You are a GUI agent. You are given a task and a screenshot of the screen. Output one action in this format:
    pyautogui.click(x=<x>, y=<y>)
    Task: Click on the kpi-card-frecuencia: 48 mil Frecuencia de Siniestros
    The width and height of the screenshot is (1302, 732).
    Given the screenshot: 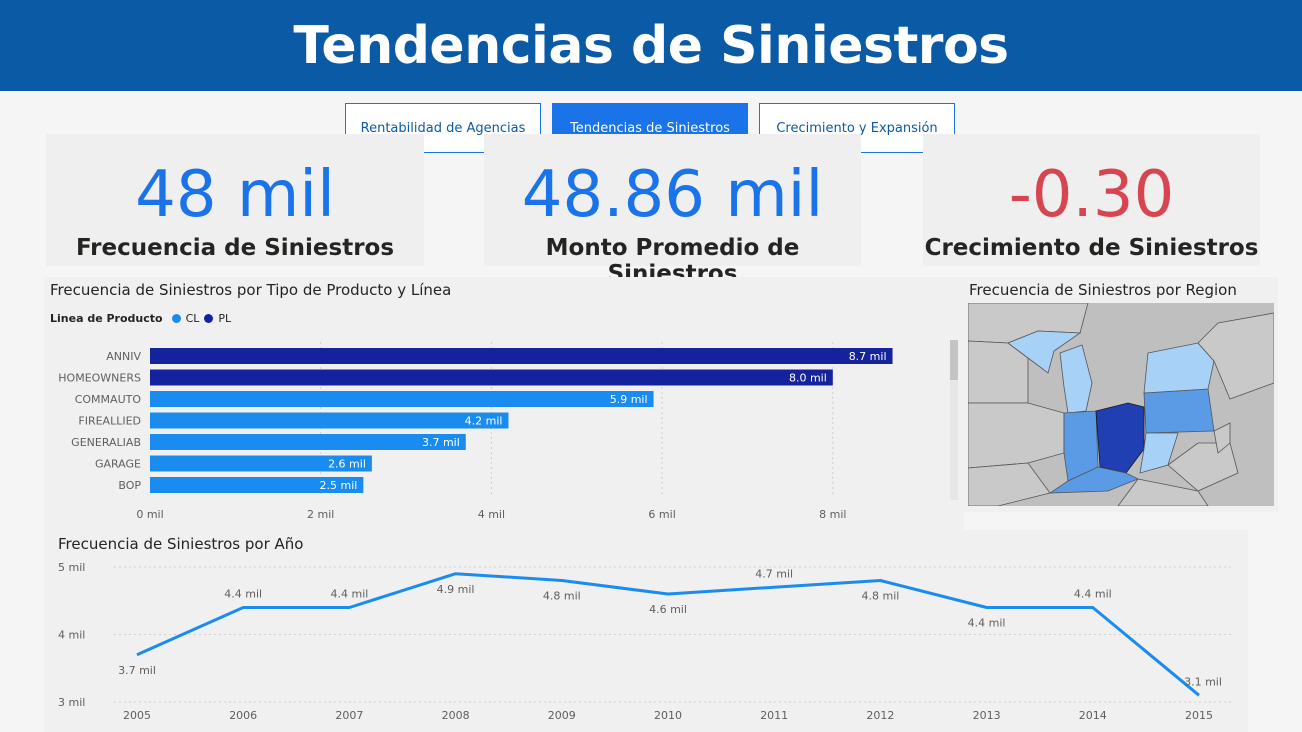 What is the action you would take?
    pyautogui.click(x=235, y=200)
    